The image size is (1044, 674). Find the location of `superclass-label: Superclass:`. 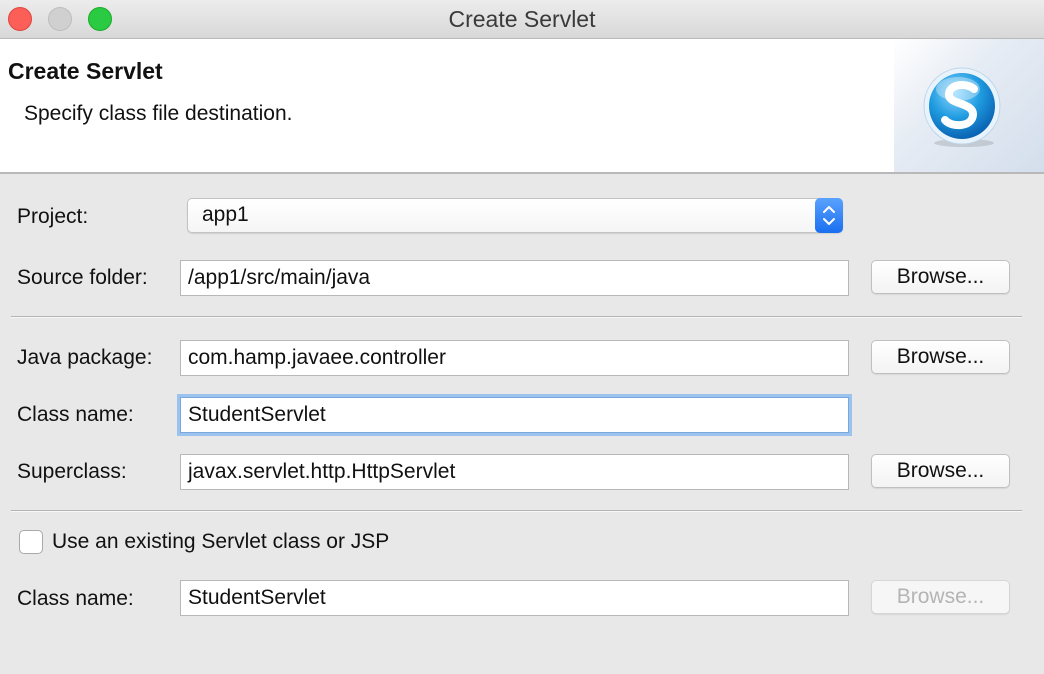

superclass-label: Superclass: is located at coordinates (72, 471).